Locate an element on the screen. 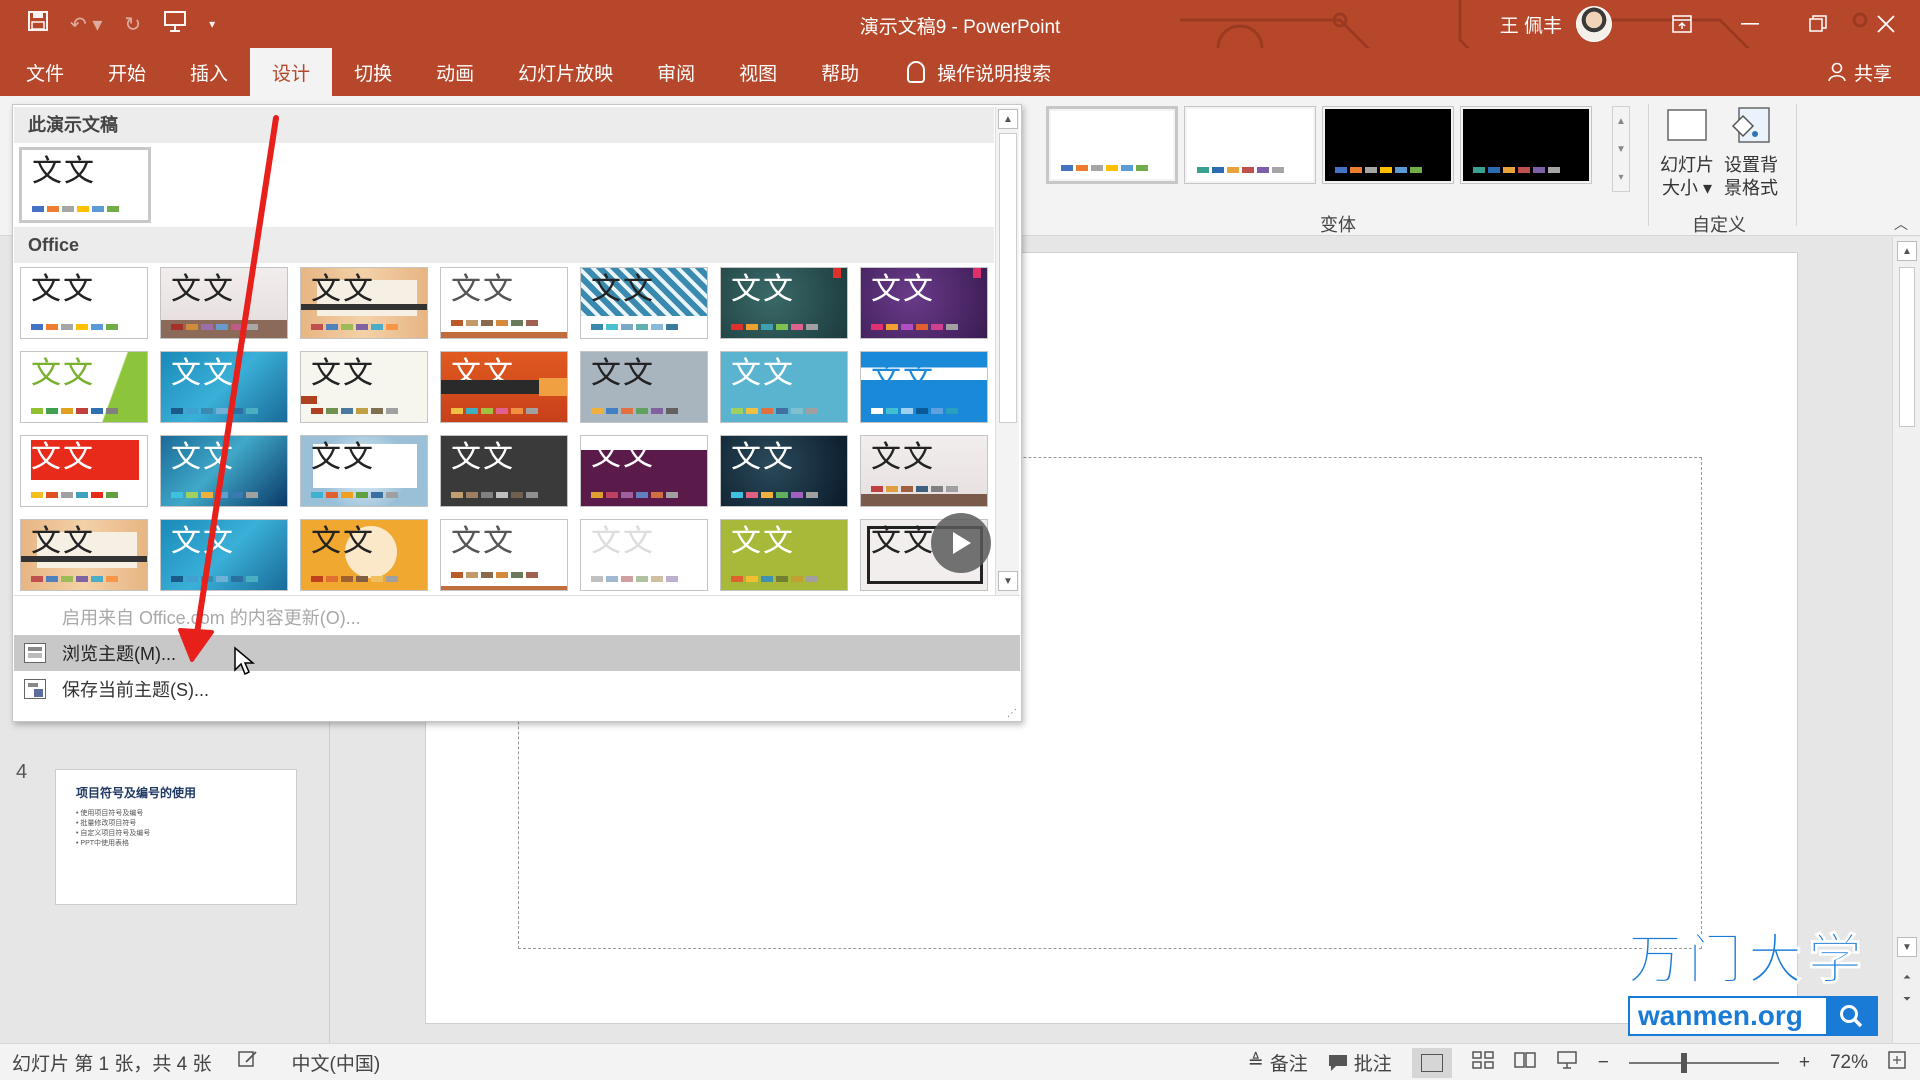 The height and width of the screenshot is (1080, 1920). gallery-scrollbar: ▲ ▼ is located at coordinates (1007, 351).